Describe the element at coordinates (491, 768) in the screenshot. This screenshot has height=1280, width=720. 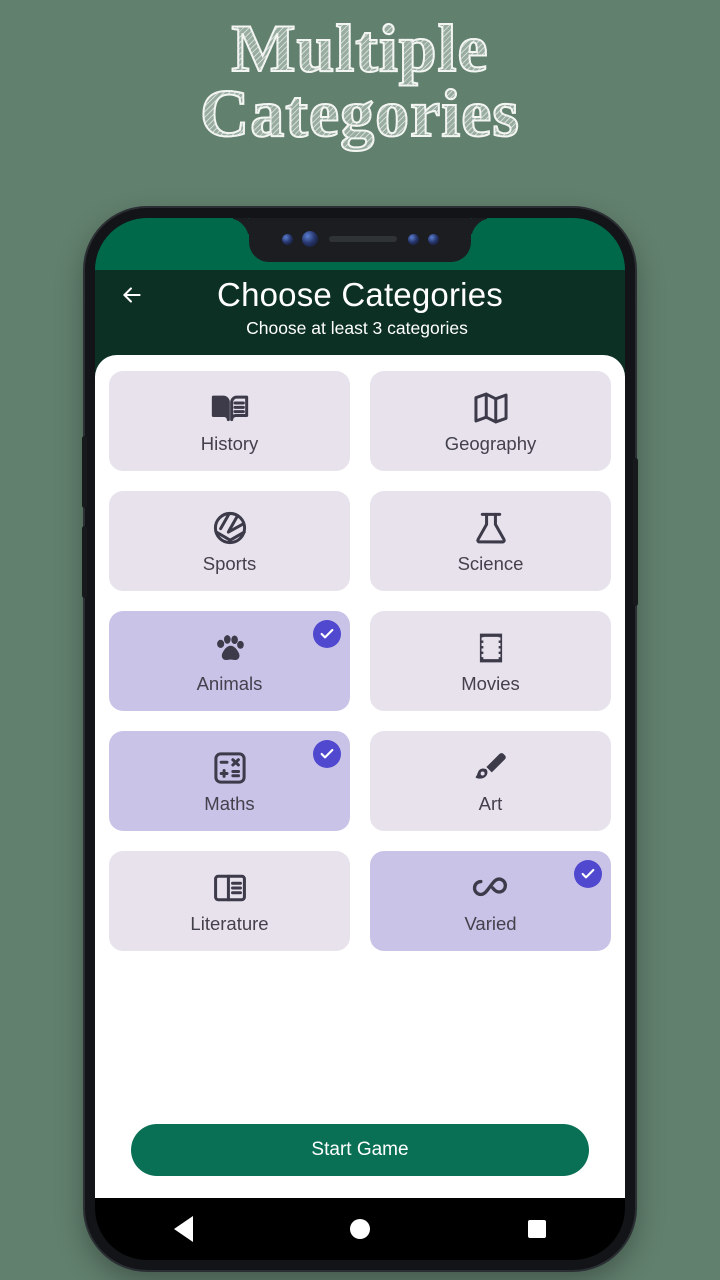
I see `paintbrush-icon` at that location.